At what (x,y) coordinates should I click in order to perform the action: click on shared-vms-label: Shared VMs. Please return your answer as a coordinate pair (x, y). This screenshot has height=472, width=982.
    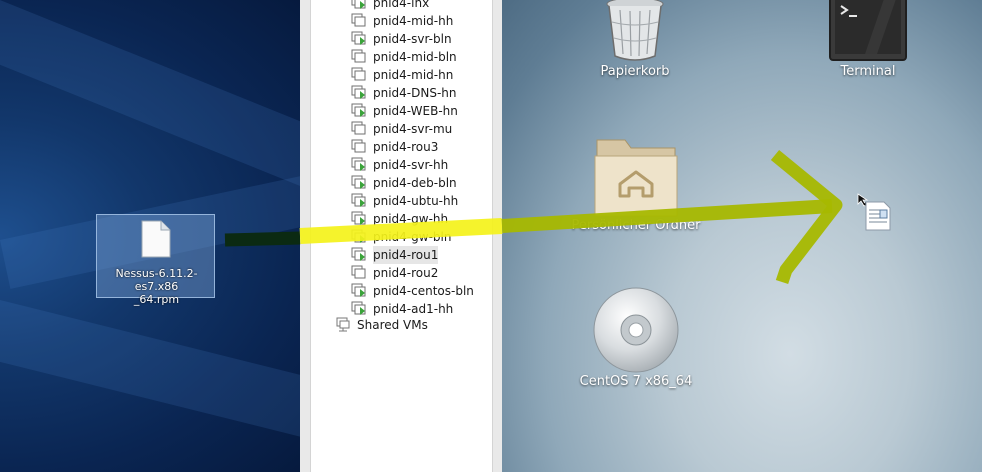
    Looking at the image, I should click on (392, 325).